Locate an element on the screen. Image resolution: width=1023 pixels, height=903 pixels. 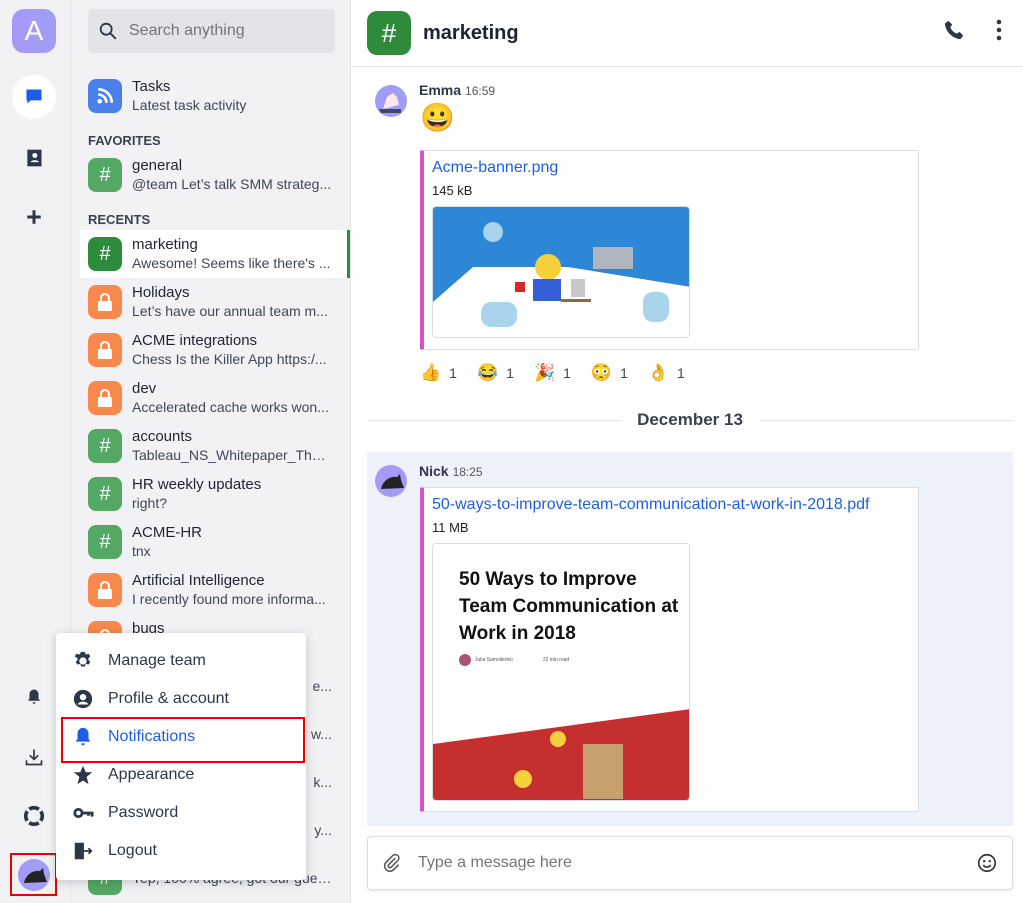
recents-label: RECENTS is located at coordinates (119, 219).